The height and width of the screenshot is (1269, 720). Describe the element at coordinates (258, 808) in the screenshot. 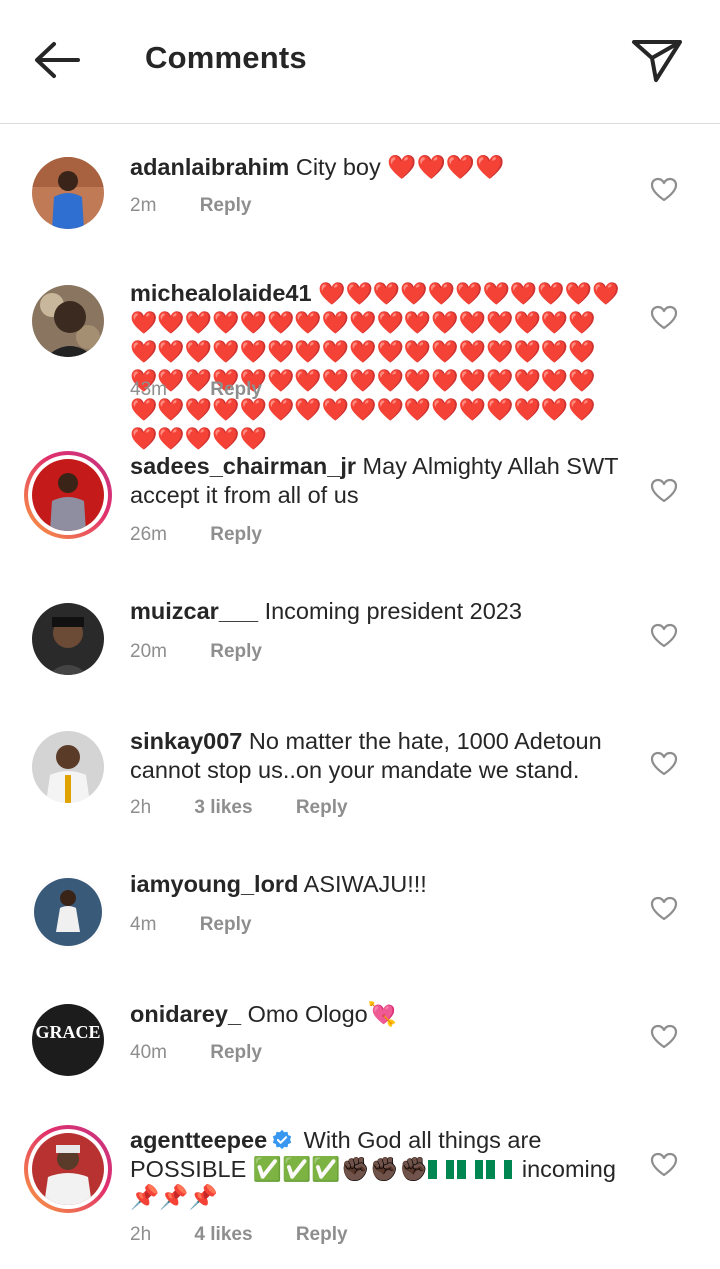

I see `comment-meta: 2h 3 likes Reply` at that location.